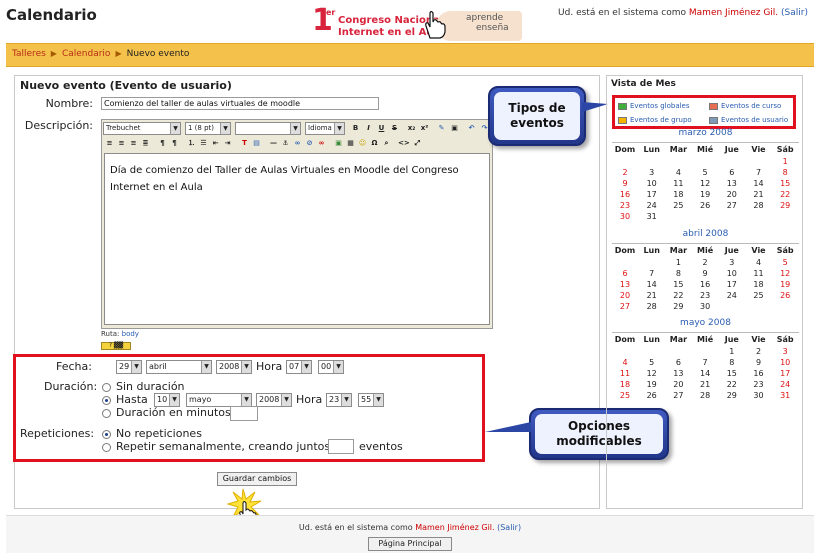  What do you see at coordinates (411, 128) in the screenshot?
I see `subscript-icon: x₂` at bounding box center [411, 128].